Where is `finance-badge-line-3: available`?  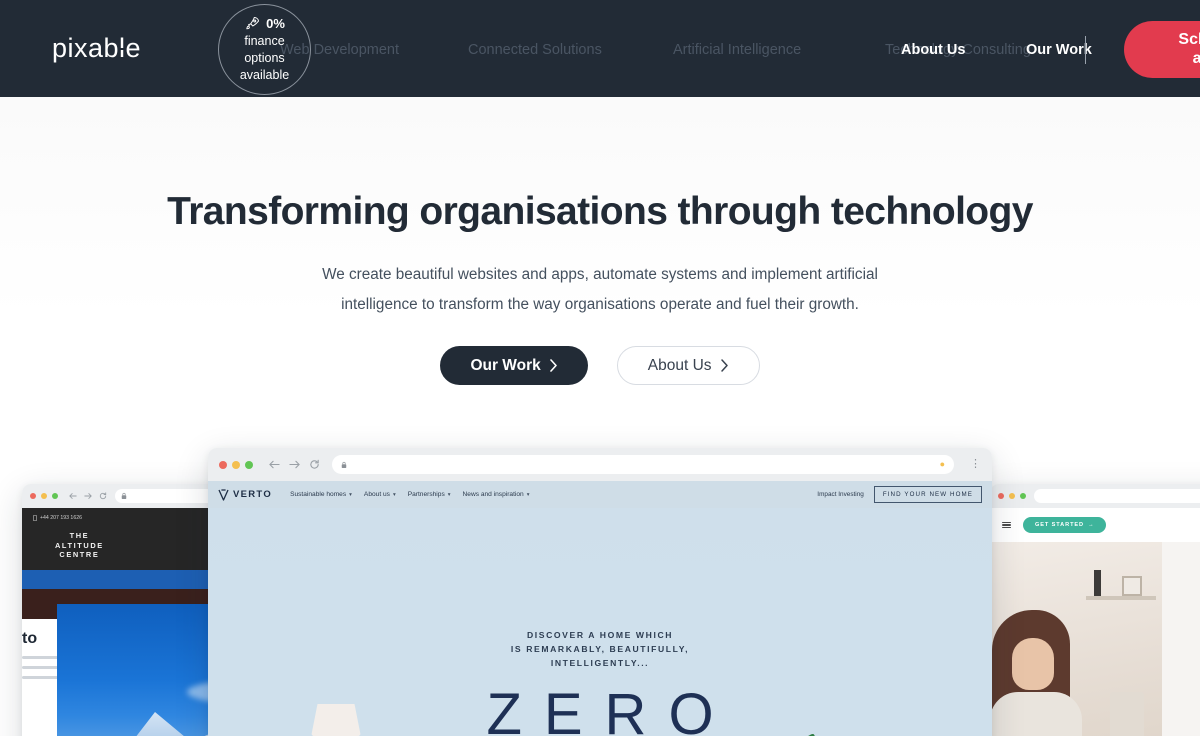
finance-badge-line-3: available is located at coordinates (264, 75).